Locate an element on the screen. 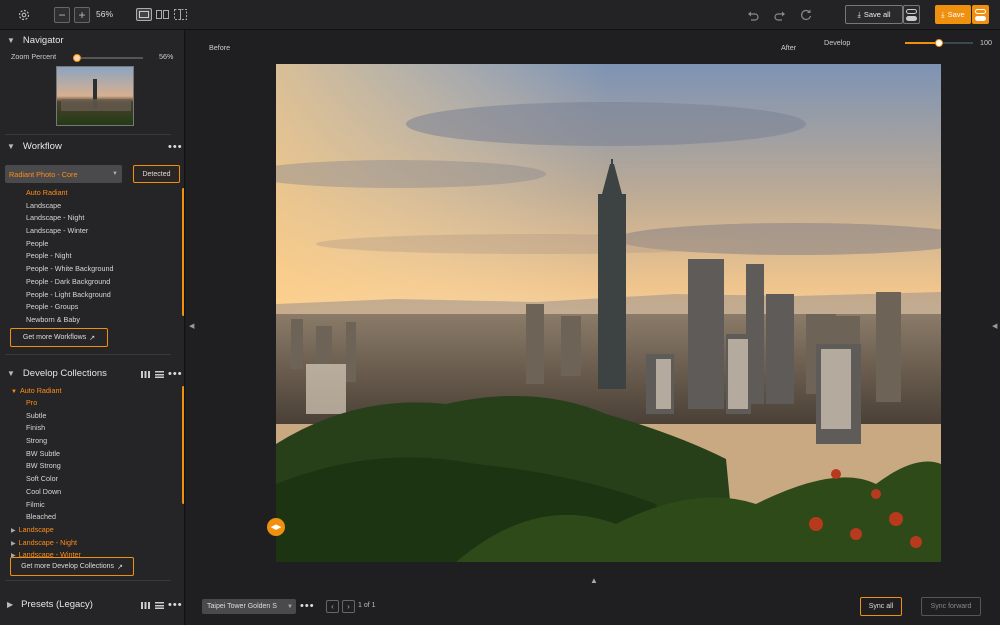 The height and width of the screenshot is (625, 1000). save-all-options-toggle is located at coordinates (911, 14).